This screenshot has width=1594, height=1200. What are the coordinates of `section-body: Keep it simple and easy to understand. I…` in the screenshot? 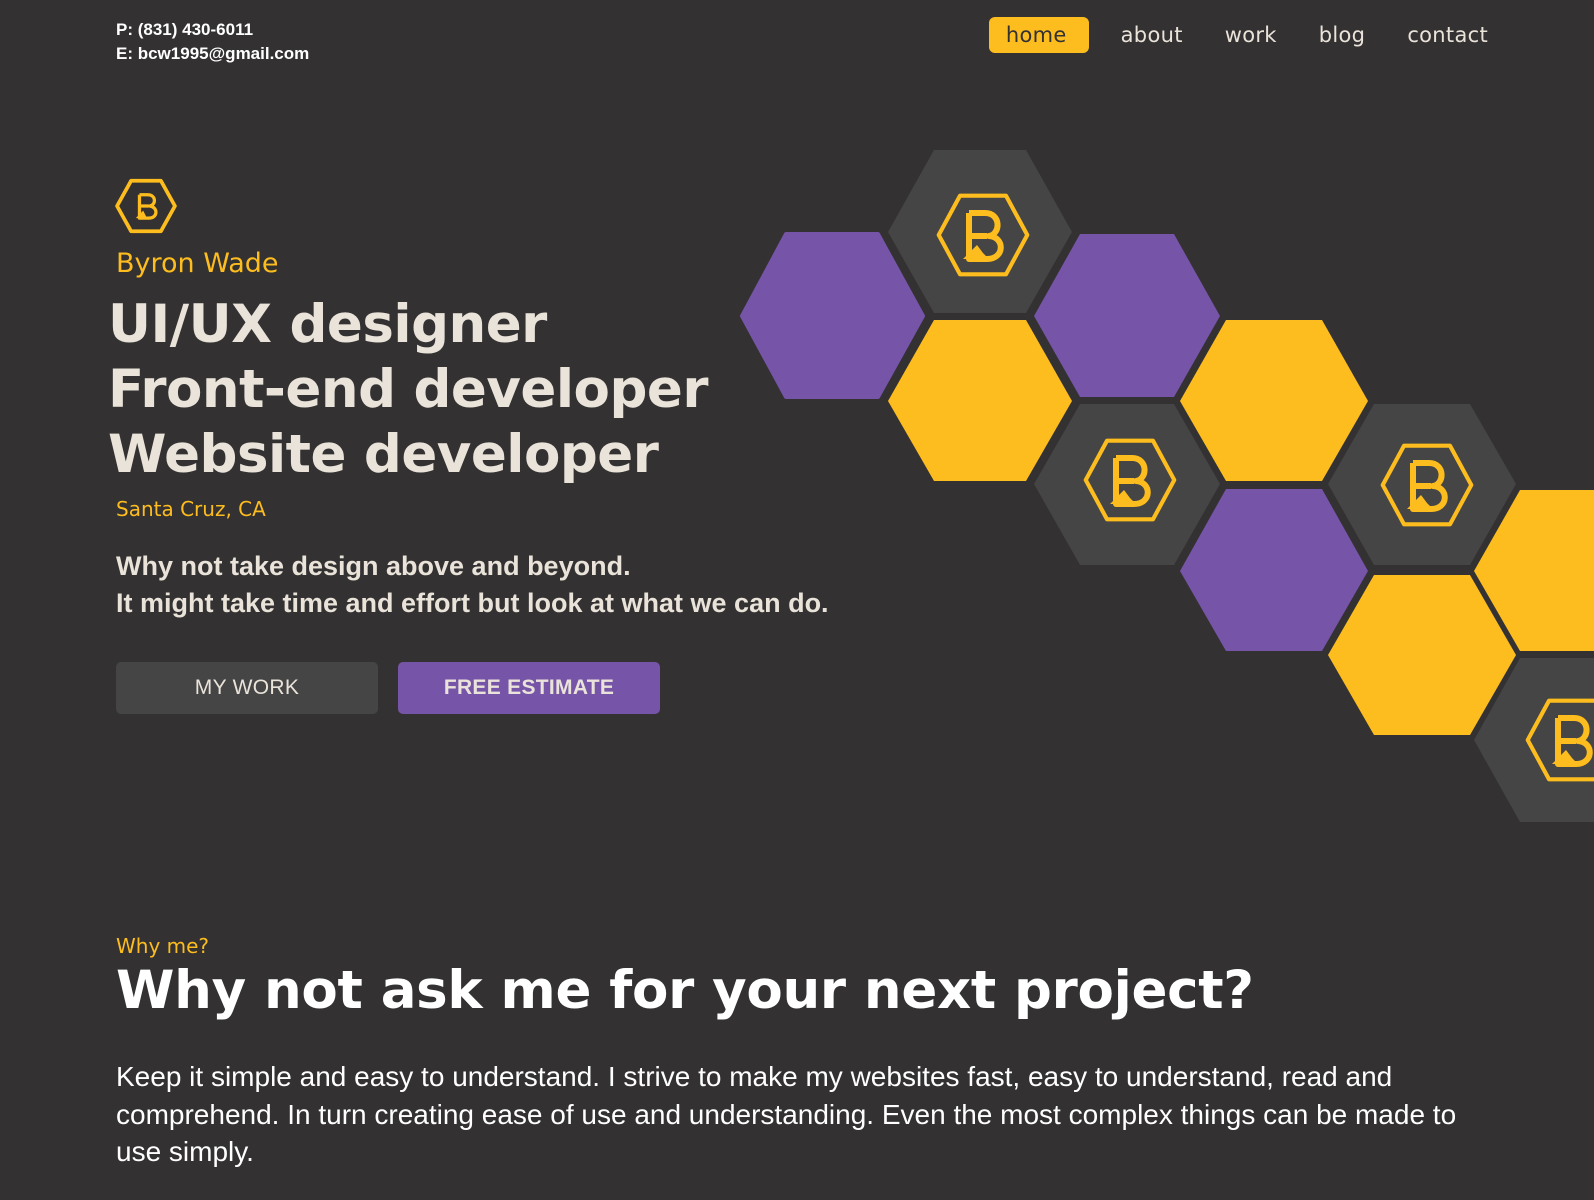 It's located at (786, 1114).